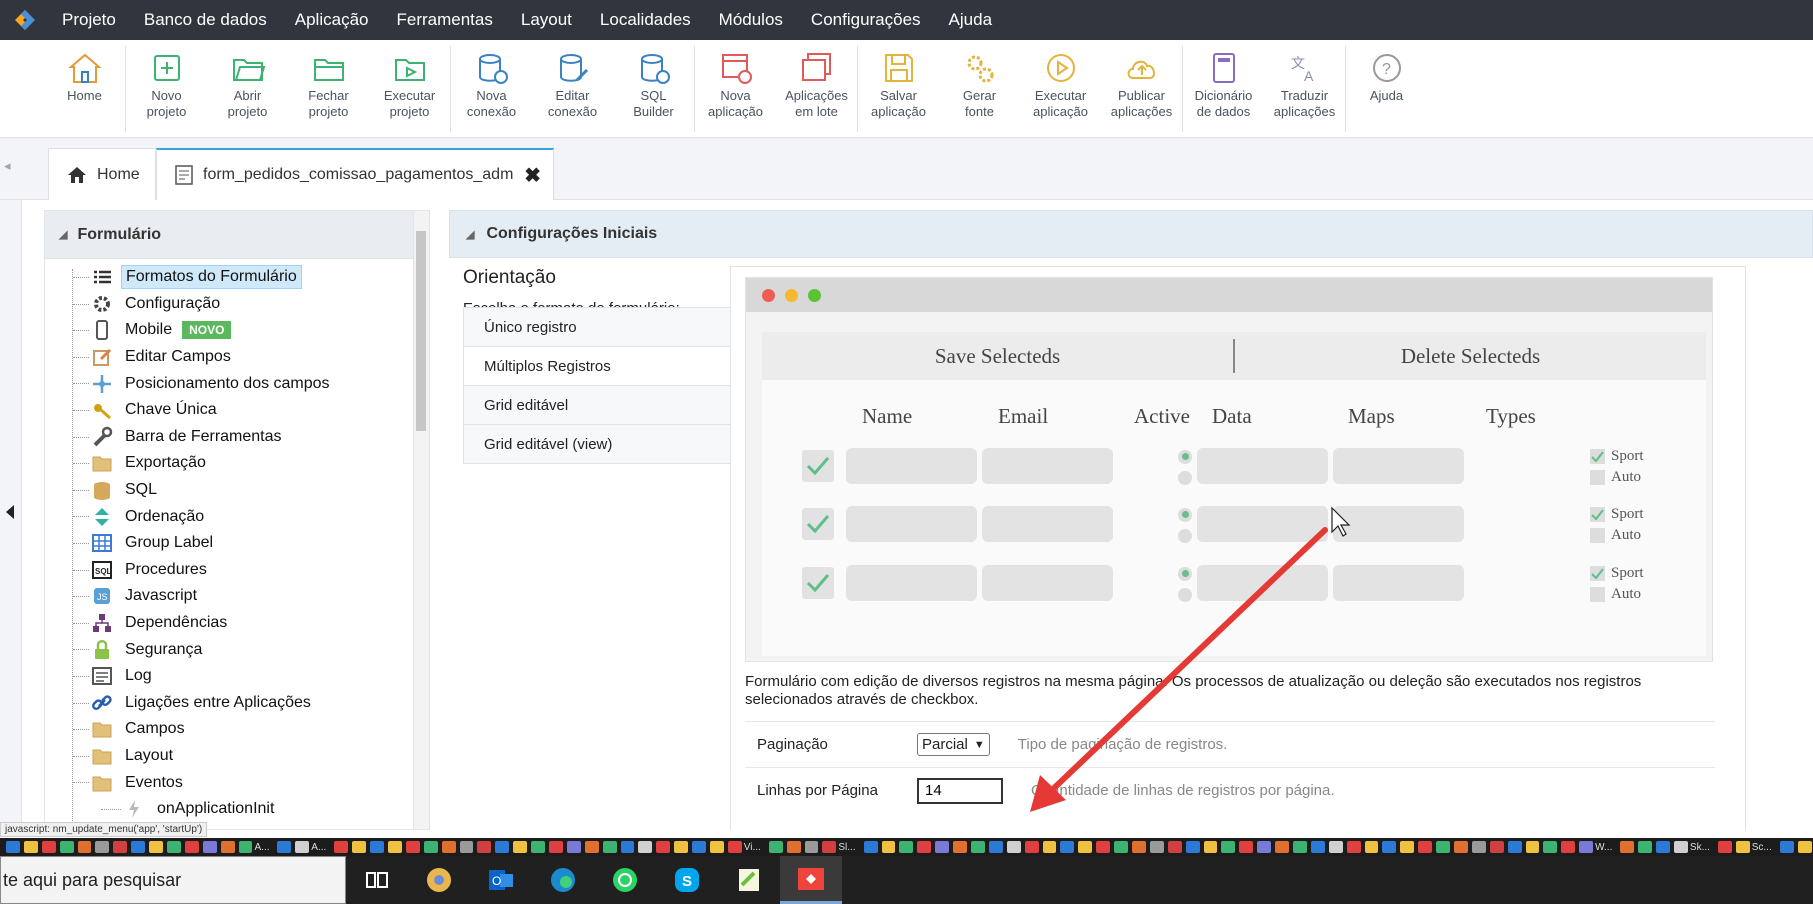 This screenshot has width=1813, height=904. Describe the element at coordinates (1223, 89) in the screenshot. I see `toolbar-button-dictionary: Dicionário de dados` at that location.